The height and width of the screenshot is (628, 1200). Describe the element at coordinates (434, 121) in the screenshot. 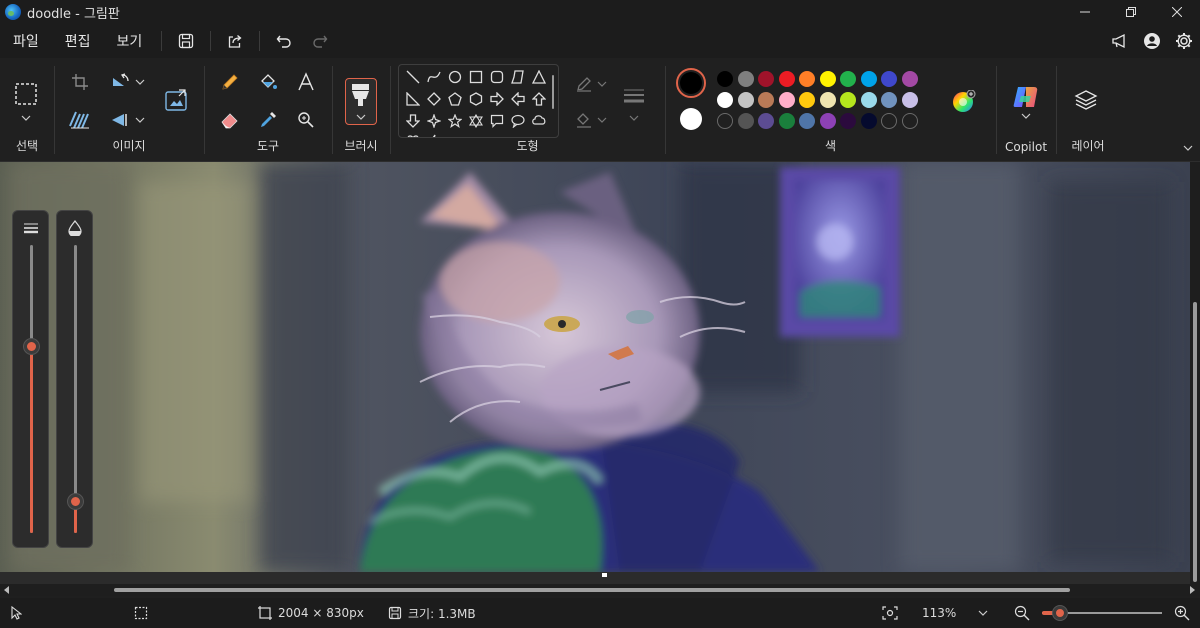

I see `shape-star-four` at that location.